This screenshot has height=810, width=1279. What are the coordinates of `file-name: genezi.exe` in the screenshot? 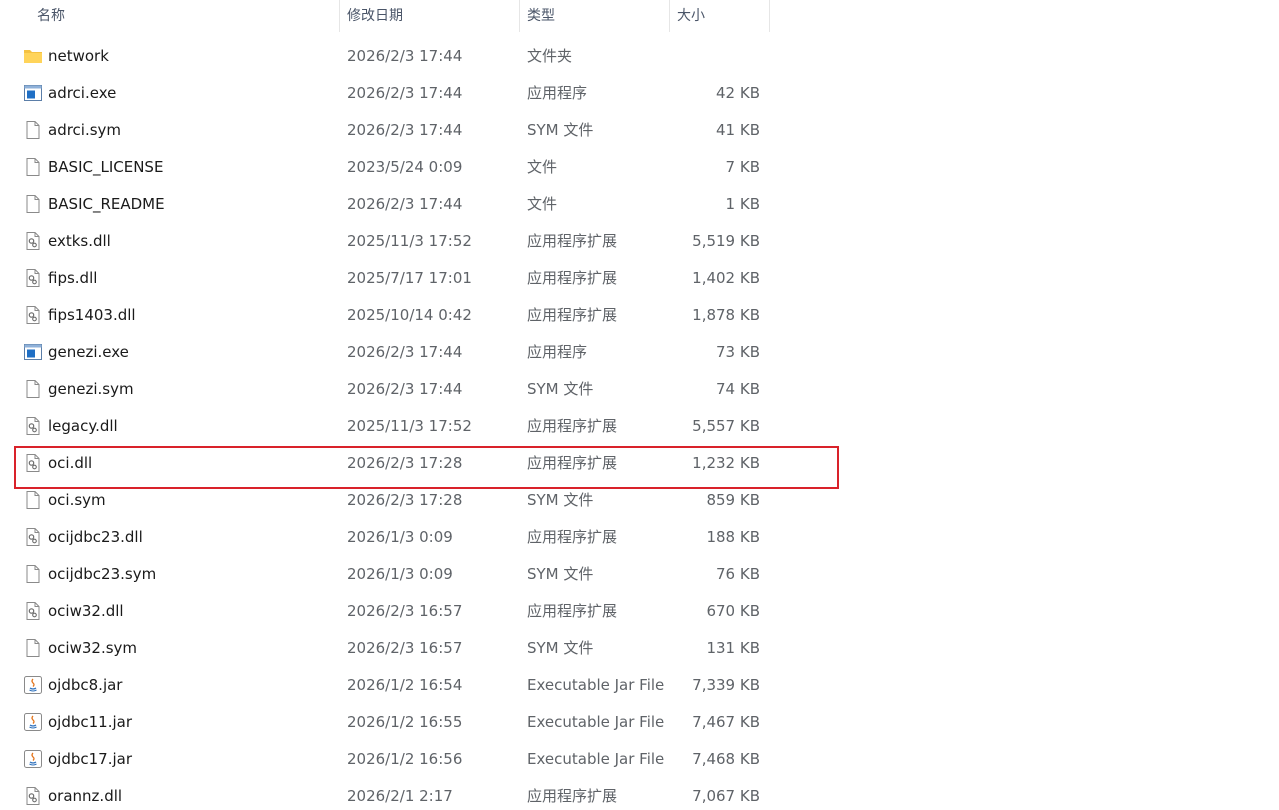 It's located at (88, 352).